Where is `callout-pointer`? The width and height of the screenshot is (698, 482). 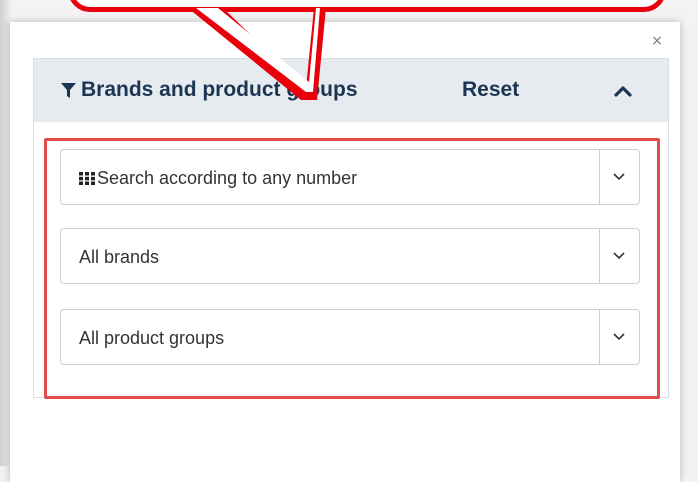
callout-pointer is located at coordinates (257, 54).